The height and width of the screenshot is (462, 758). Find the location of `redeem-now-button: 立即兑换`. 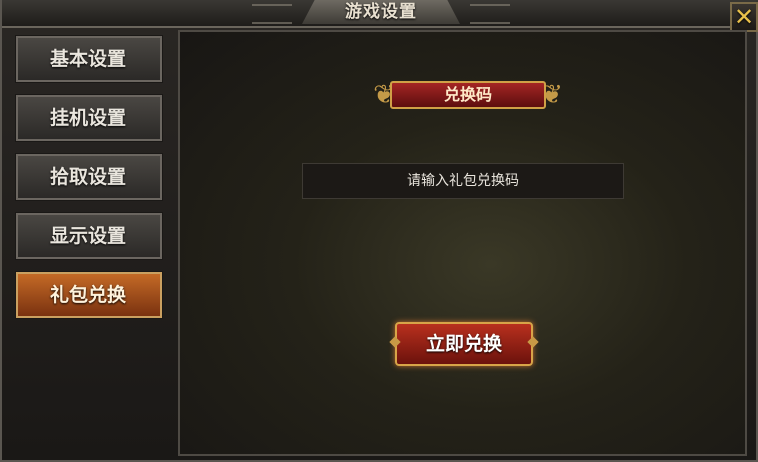

redeem-now-button: 立即兑换 is located at coordinates (464, 344).